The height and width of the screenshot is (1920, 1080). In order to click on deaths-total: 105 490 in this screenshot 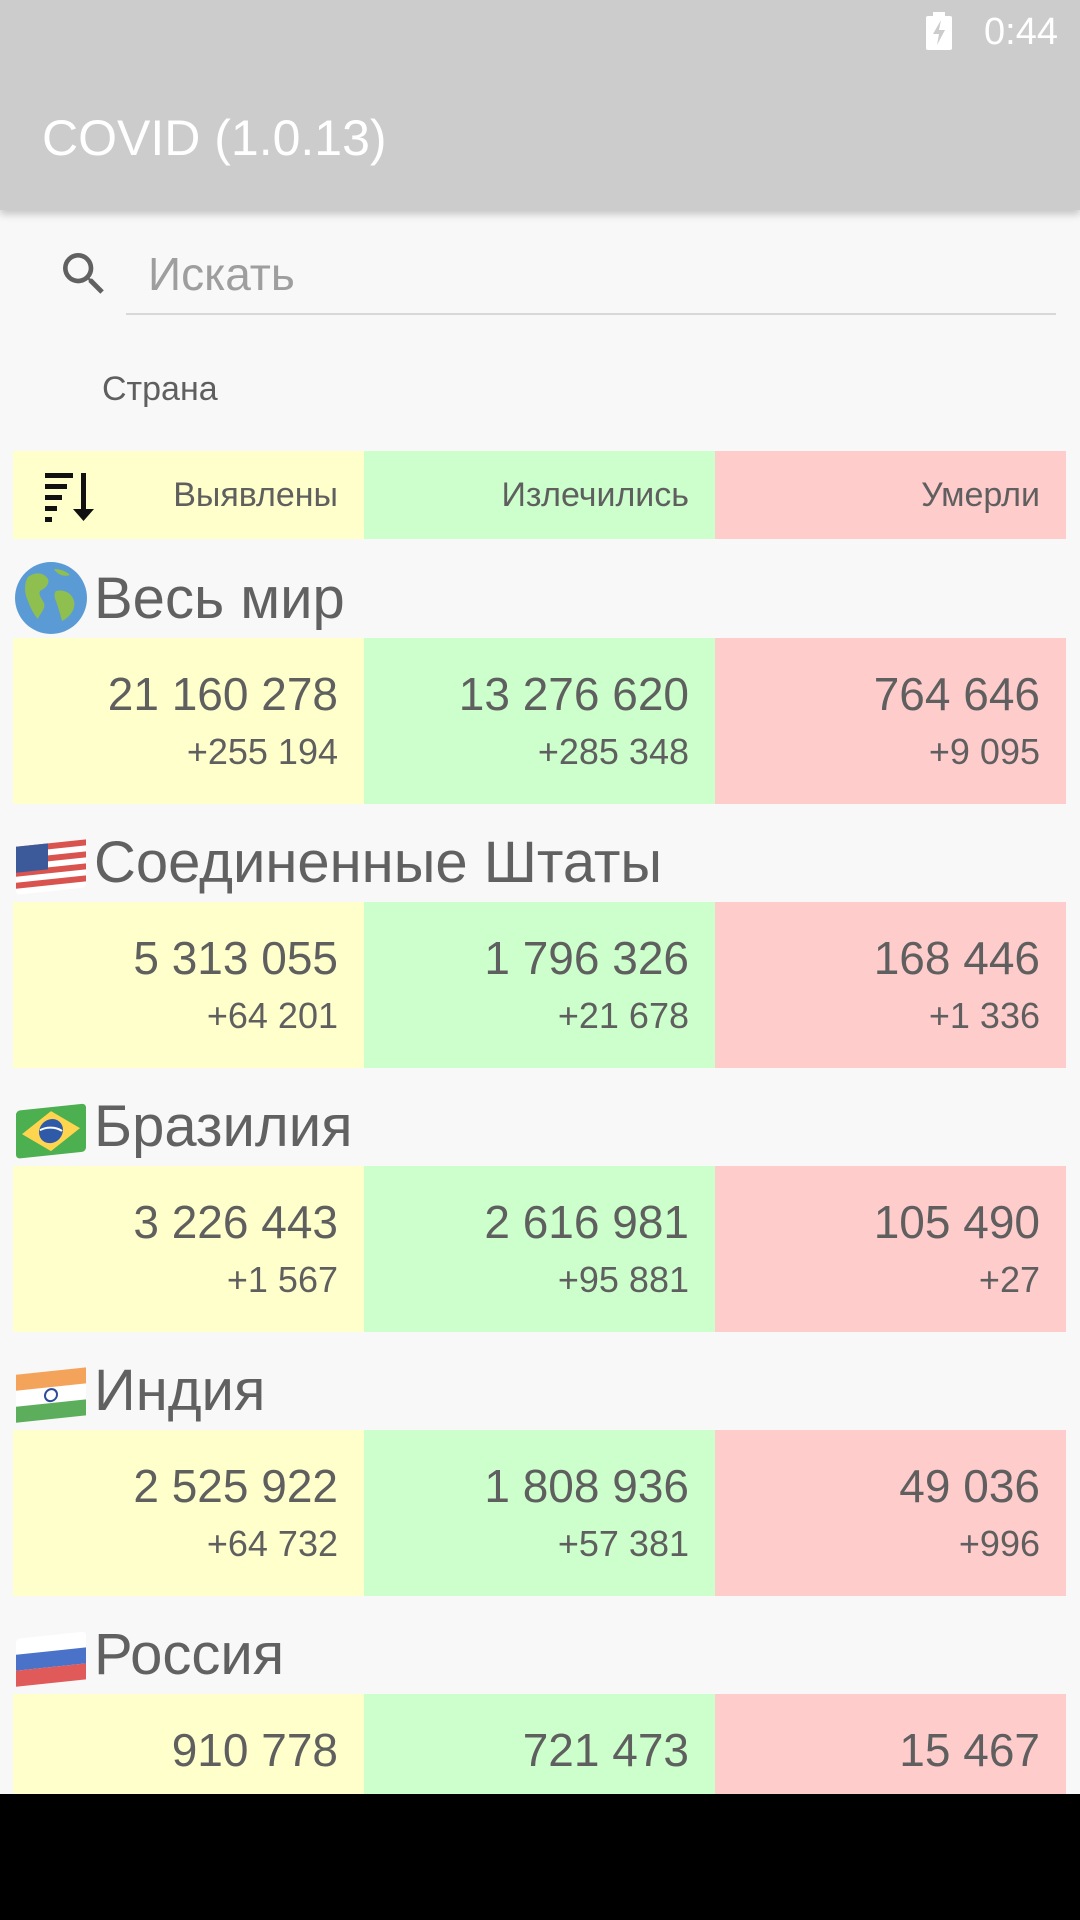, I will do `click(956, 1222)`.